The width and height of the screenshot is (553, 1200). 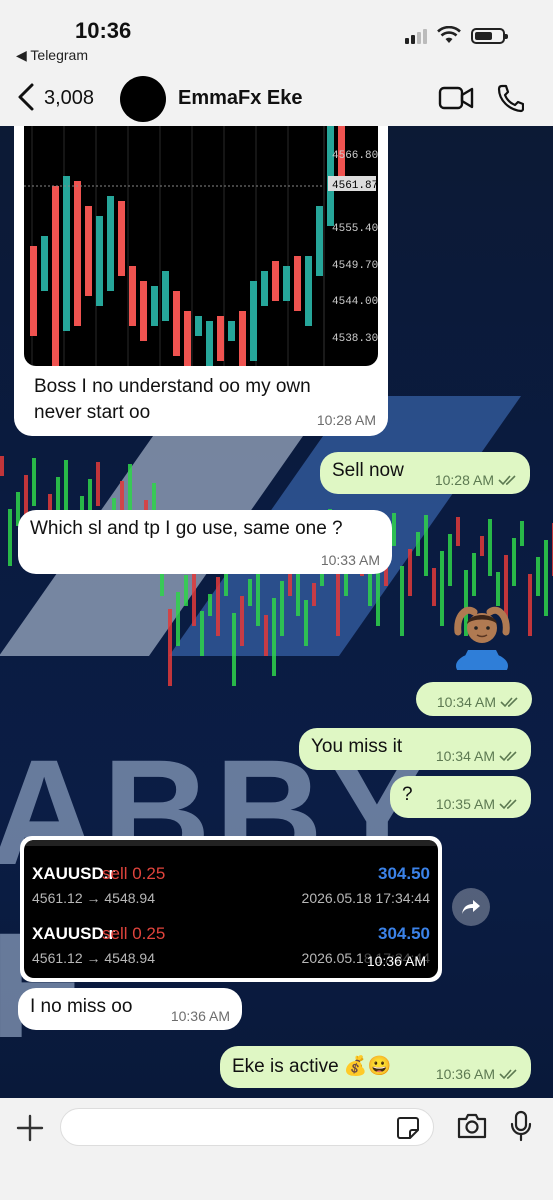 What do you see at coordinates (276, 1149) in the screenshot?
I see `message-composer` at bounding box center [276, 1149].